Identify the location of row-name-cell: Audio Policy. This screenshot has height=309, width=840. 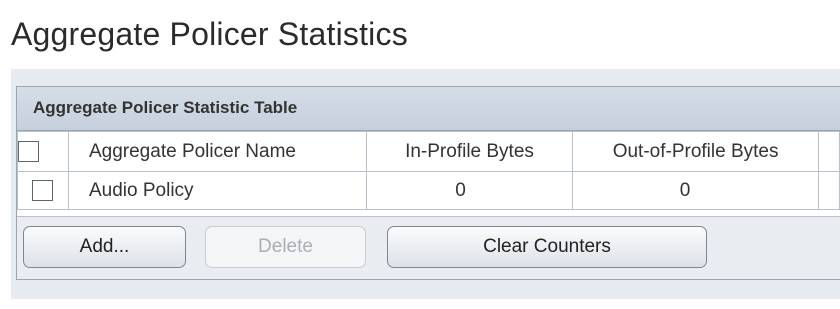
(217, 190).